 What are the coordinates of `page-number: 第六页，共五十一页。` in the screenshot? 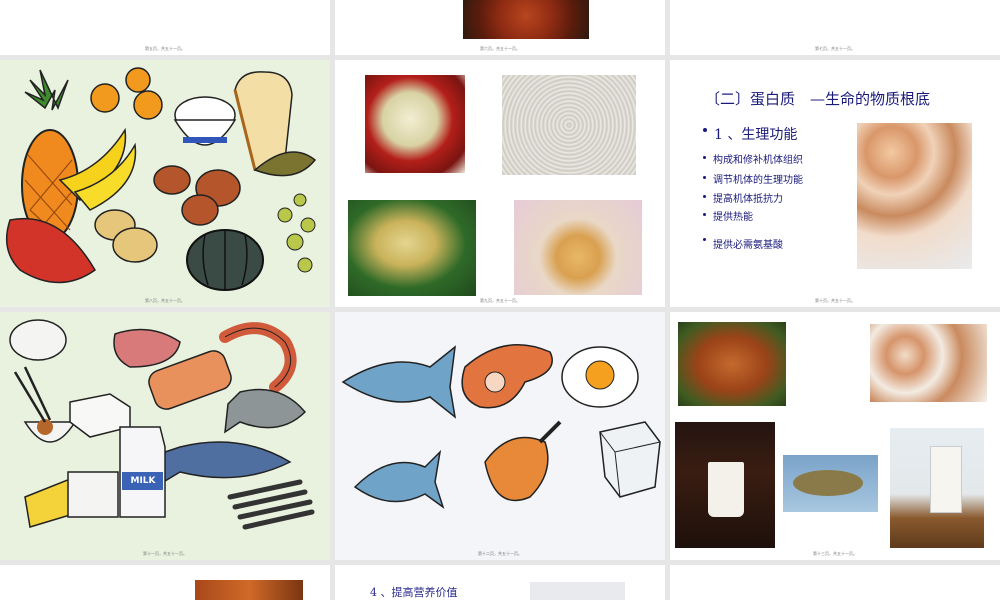 It's located at (500, 48).